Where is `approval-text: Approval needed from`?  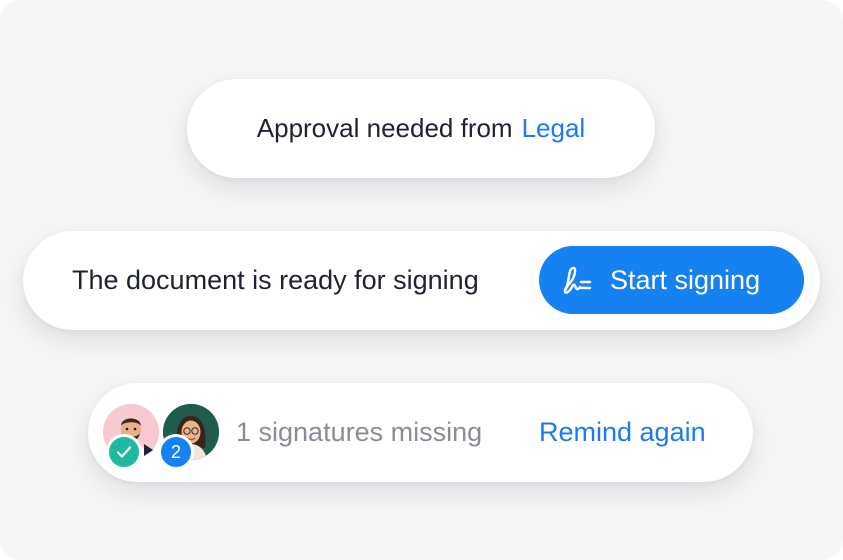 approval-text: Approval needed from is located at coordinates (384, 128).